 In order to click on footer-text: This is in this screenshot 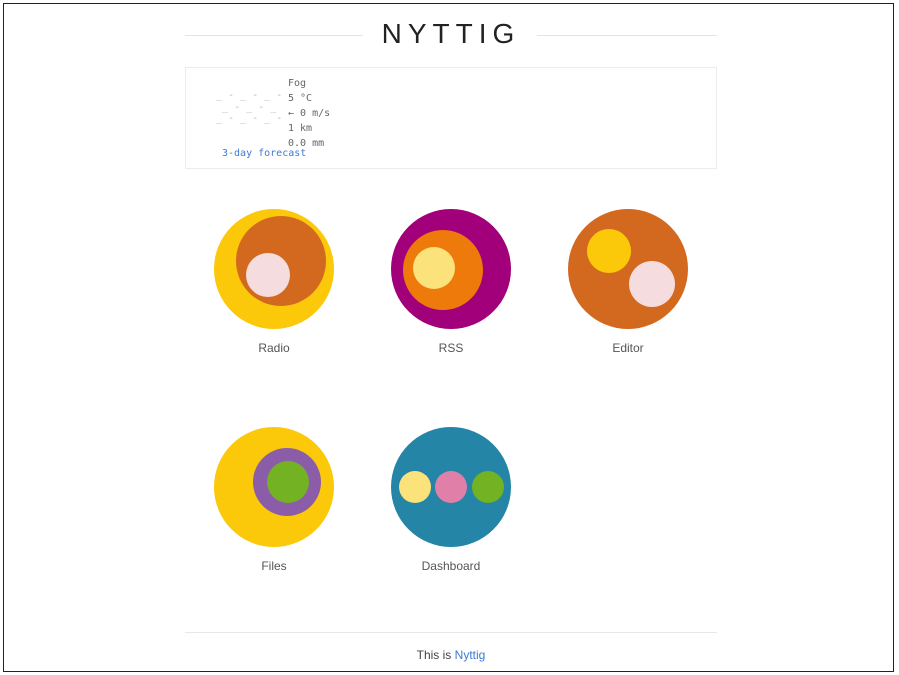, I will do `click(434, 655)`.